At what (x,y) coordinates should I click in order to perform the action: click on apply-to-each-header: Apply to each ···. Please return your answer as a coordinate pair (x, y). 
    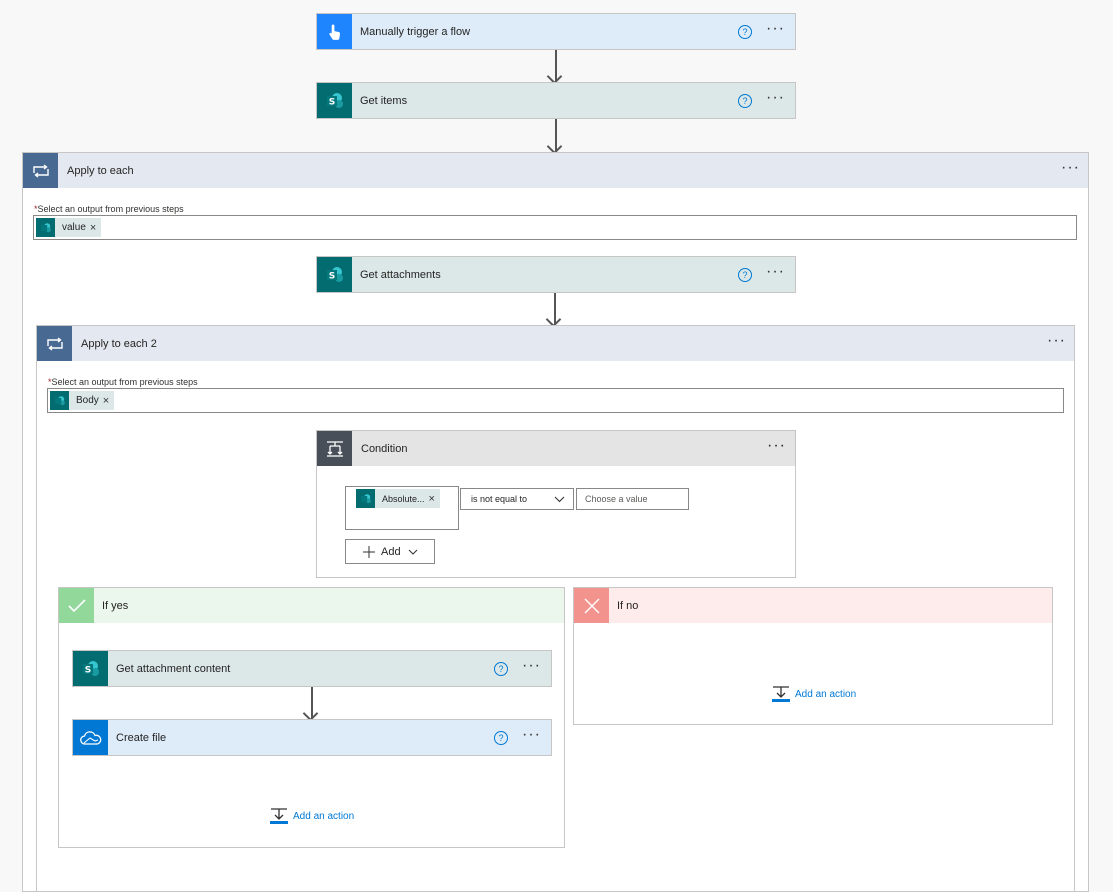
    Looking at the image, I should click on (555, 170).